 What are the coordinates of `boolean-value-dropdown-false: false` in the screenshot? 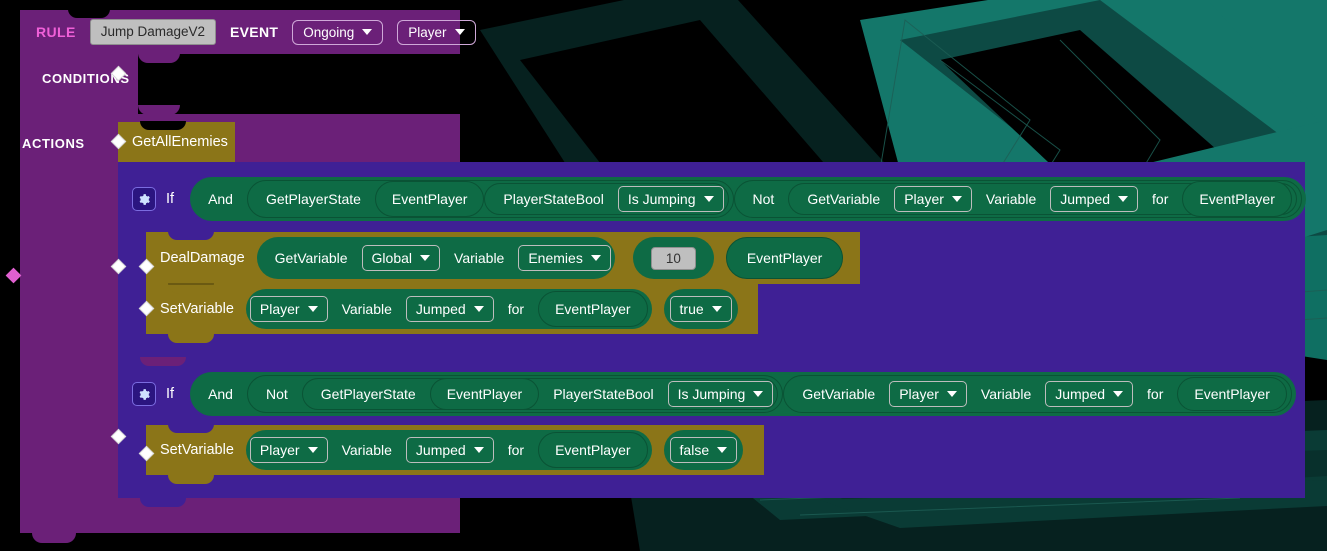 It's located at (703, 450).